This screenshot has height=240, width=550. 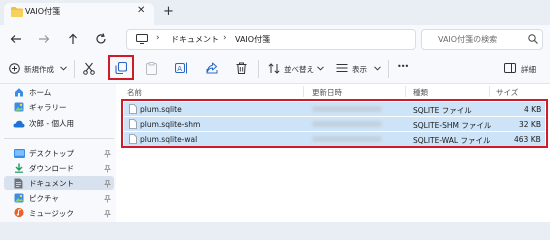 What do you see at coordinates (14, 68) in the screenshot?
I see `new-plus-icon` at bounding box center [14, 68].